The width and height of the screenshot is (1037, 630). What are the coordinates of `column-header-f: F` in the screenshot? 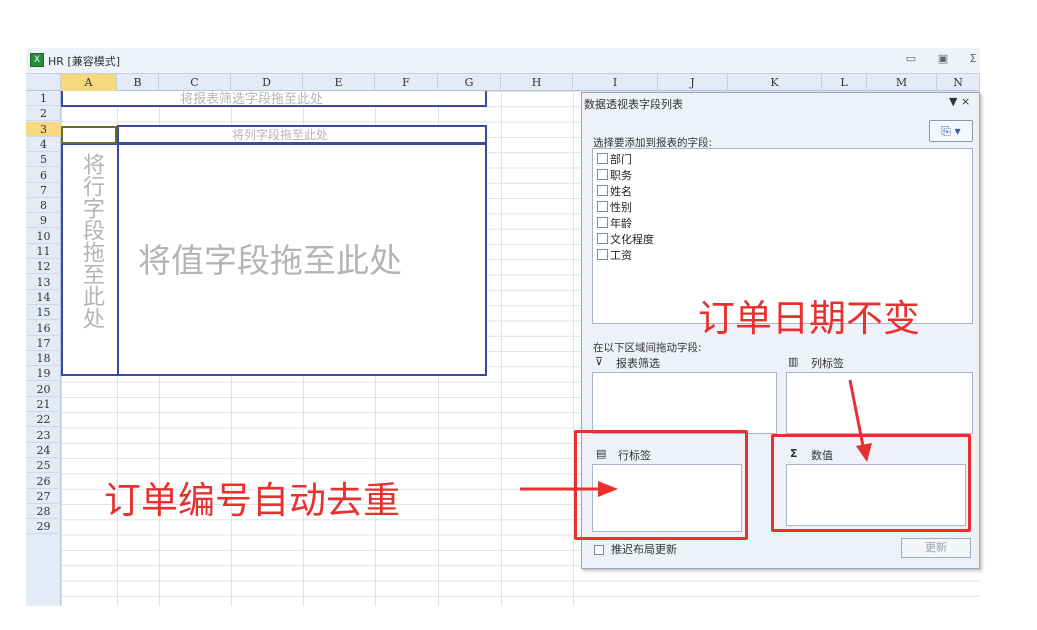 It's located at (406, 82).